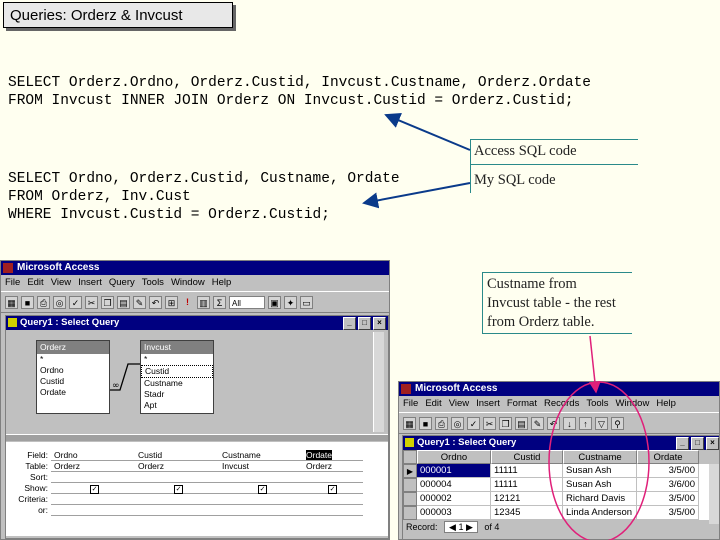 This screenshot has height=540, width=720. Describe the element at coordinates (261, 455) in the screenshot. I see `grid-field-3: Custname` at that location.